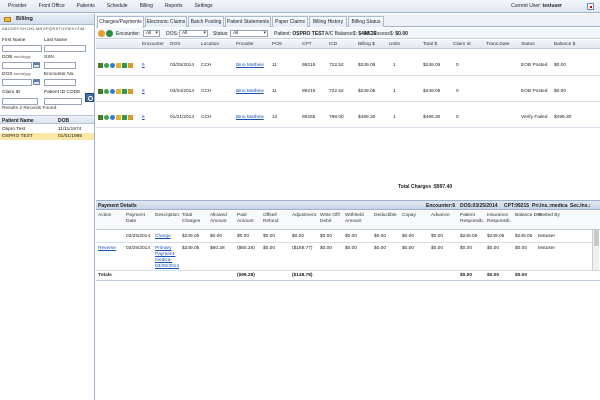 This screenshot has height=400, width=600. Describe the element at coordinates (193, 33) in the screenshot. I see `dos-filter-select: All` at that location.